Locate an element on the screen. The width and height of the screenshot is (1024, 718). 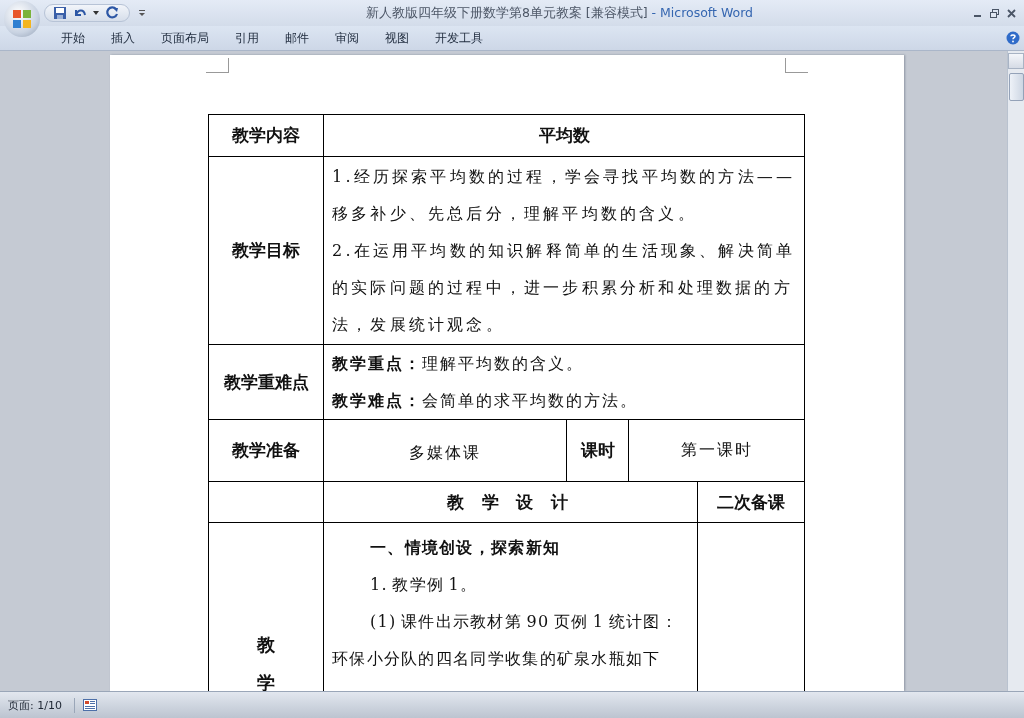
logo-icon is located at coordinates (22, 19).